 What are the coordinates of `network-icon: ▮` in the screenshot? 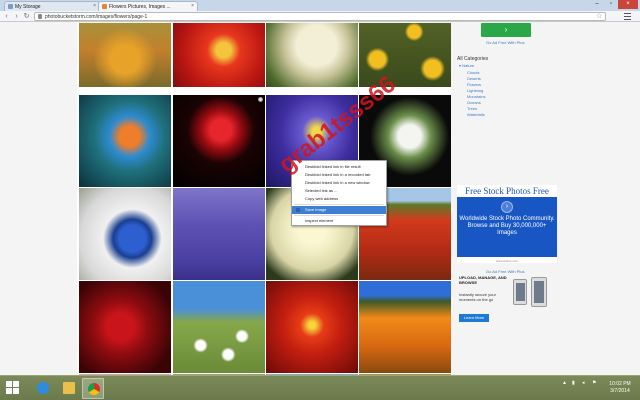 It's located at (573, 383).